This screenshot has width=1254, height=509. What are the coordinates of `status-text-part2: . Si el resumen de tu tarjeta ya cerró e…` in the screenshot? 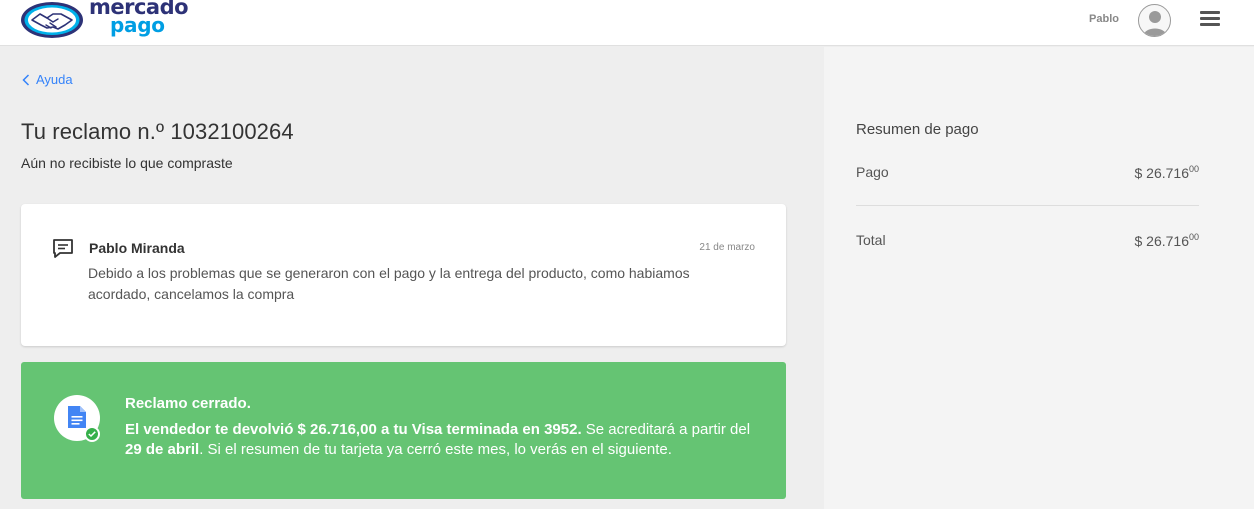 It's located at (435, 449).